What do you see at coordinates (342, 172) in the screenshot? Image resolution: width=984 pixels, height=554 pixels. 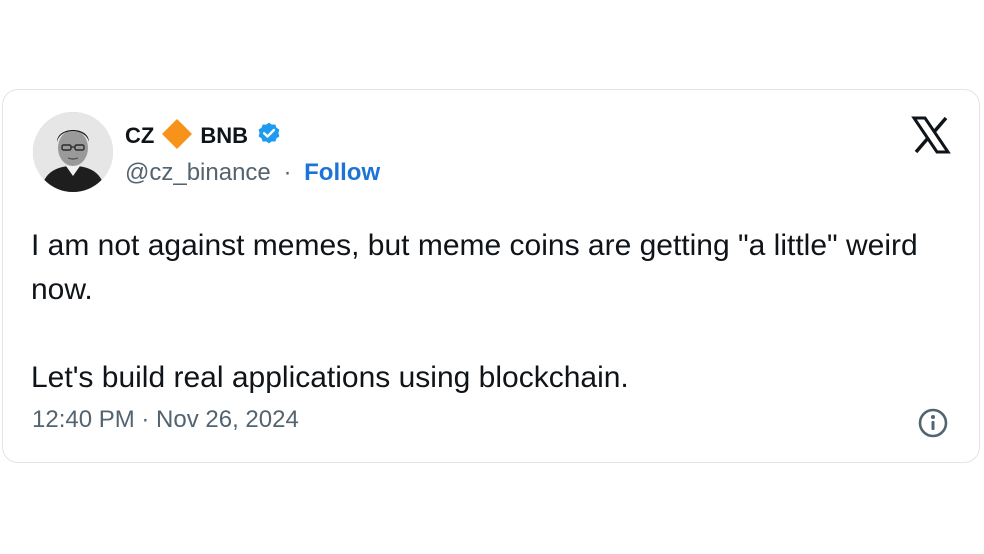 I see `follow-button: Follow` at bounding box center [342, 172].